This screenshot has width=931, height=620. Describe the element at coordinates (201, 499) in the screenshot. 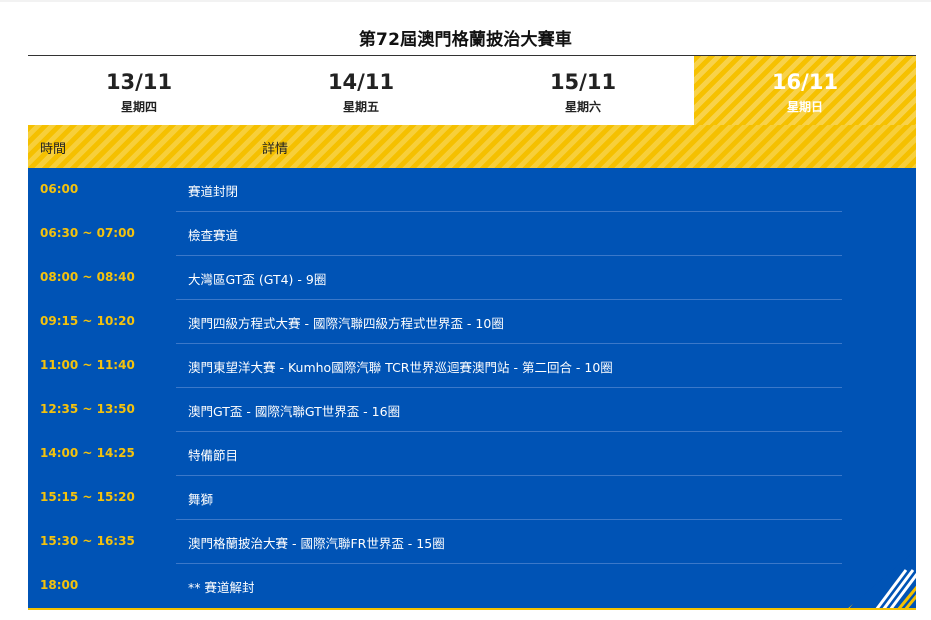

I see `row-details: 舞獅` at that location.